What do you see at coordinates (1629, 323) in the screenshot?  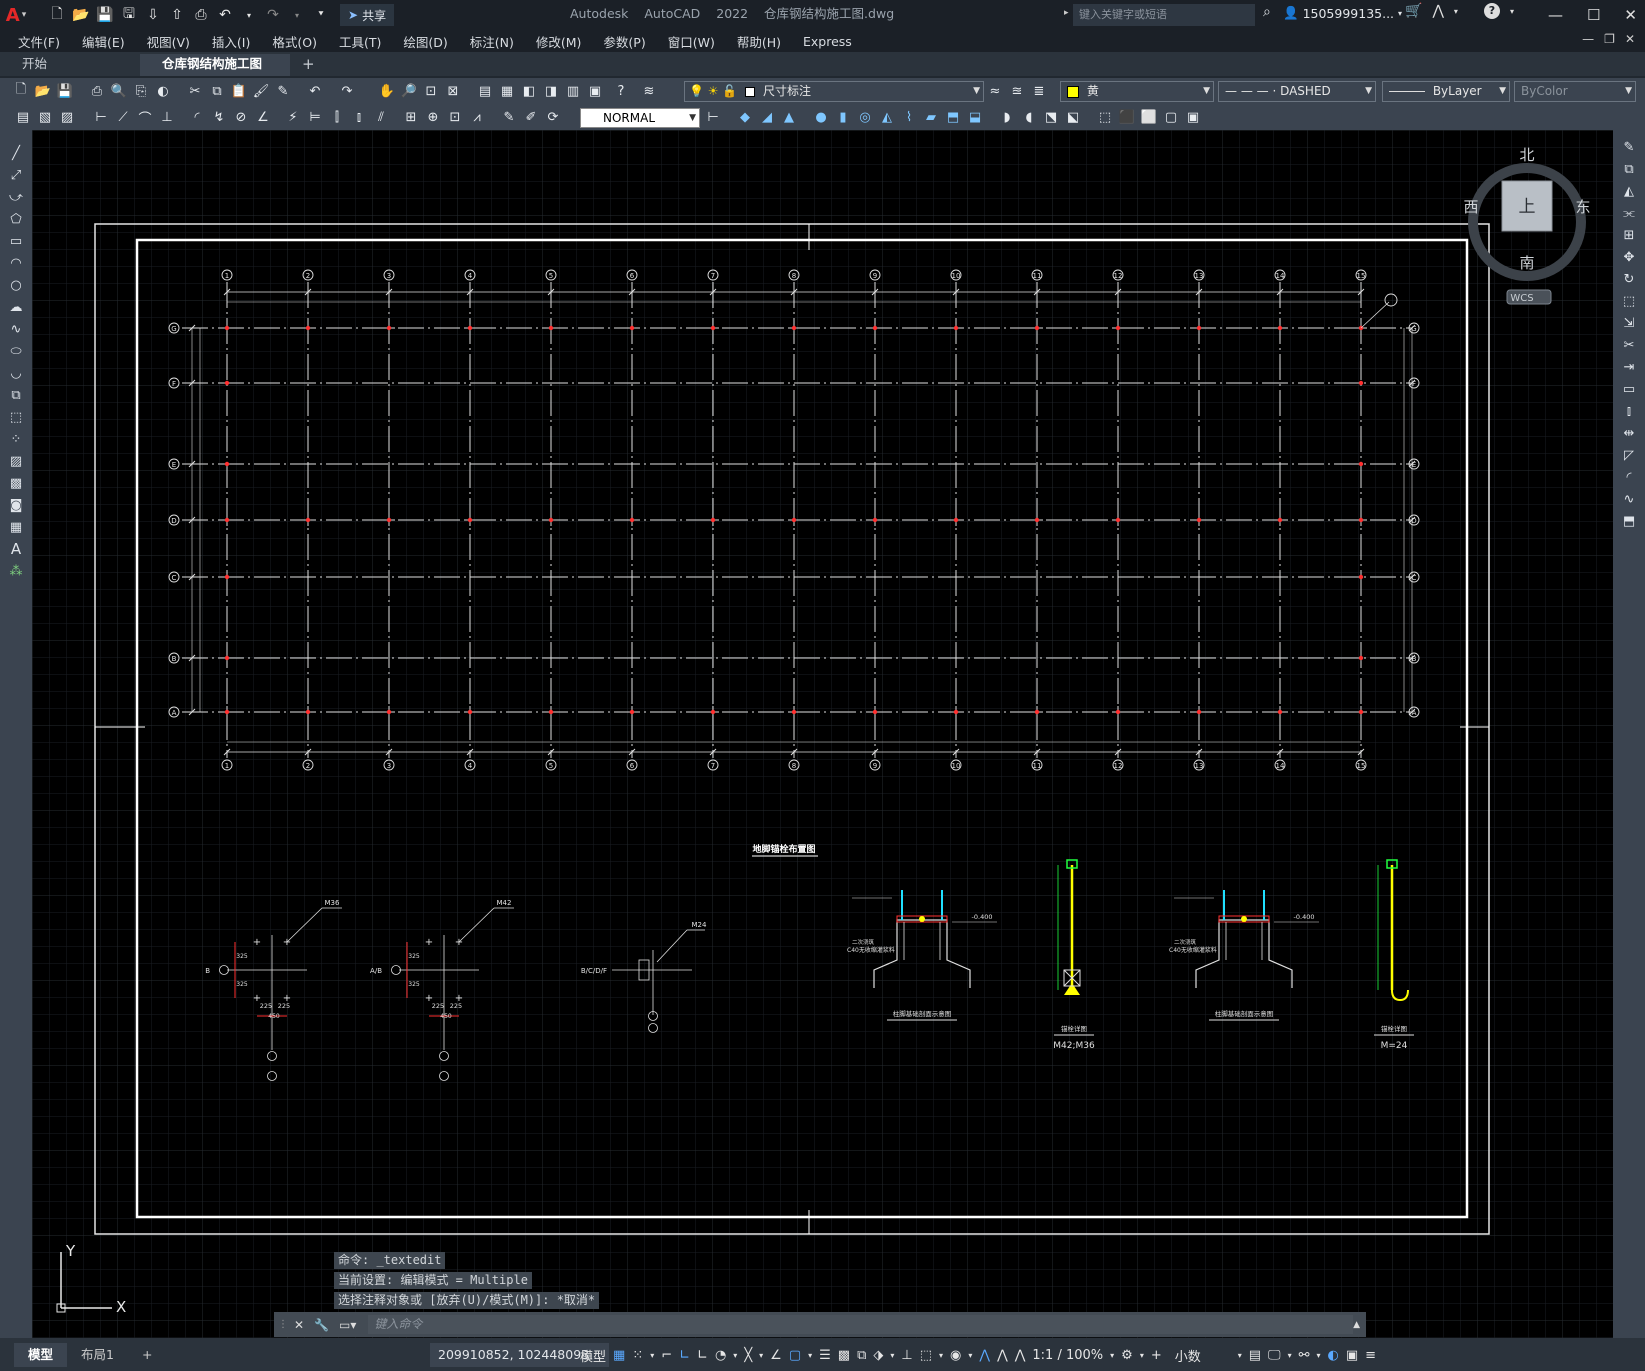 I see `stretch-icon: ⇲` at bounding box center [1629, 323].